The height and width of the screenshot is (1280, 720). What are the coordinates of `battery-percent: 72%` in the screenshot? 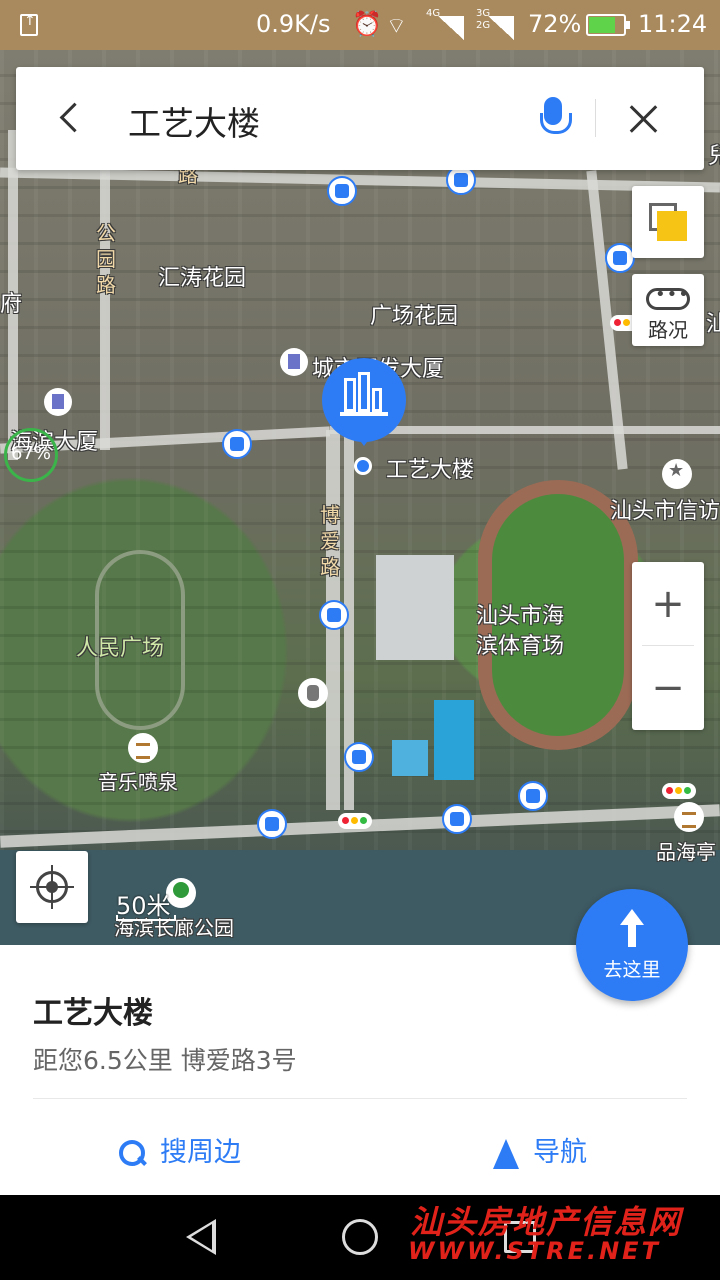 It's located at (555, 24).